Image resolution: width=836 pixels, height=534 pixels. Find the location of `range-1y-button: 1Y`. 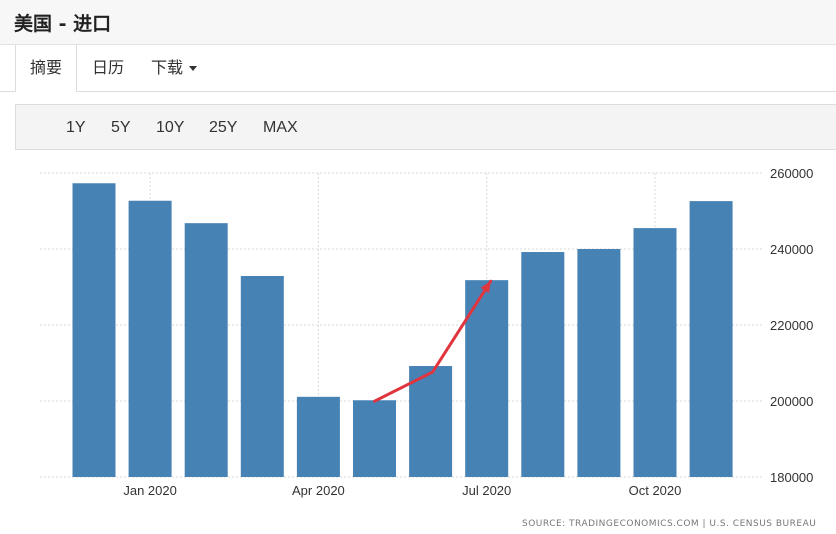

range-1y-button: 1Y is located at coordinates (76, 128).